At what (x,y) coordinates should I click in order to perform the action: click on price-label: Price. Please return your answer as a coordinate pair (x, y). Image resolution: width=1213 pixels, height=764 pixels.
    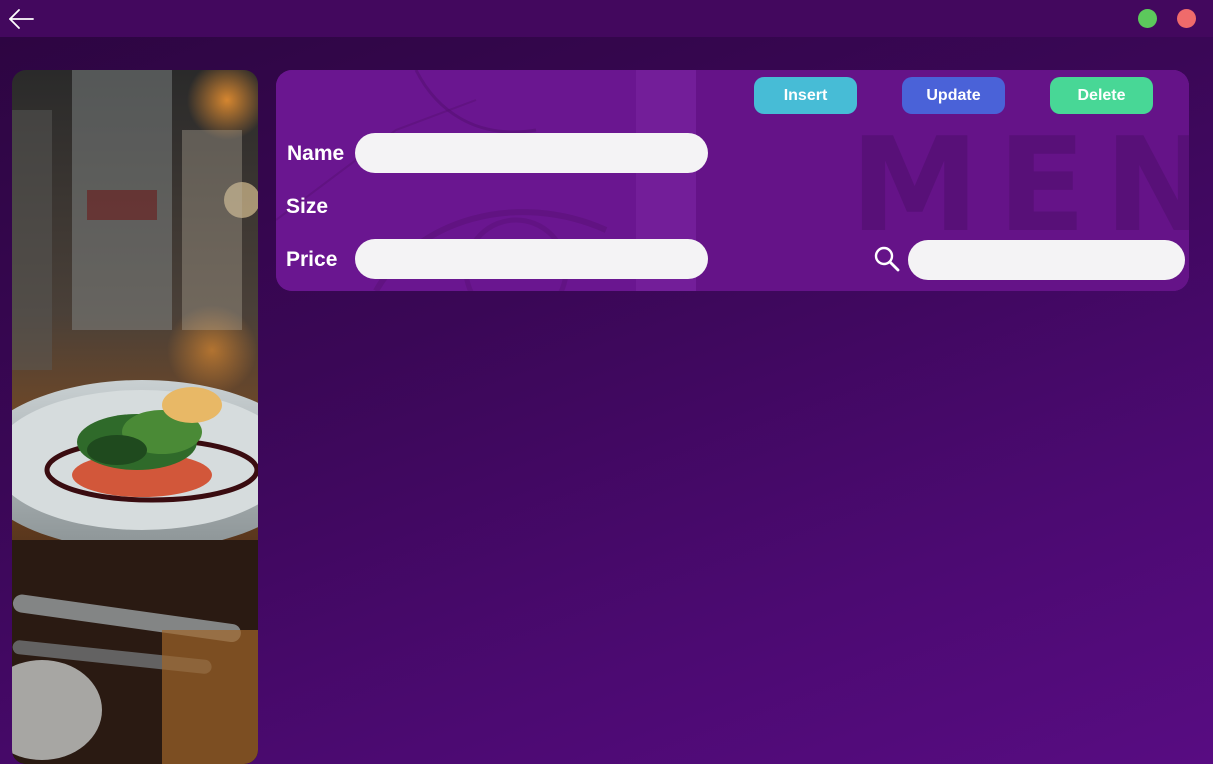
    Looking at the image, I should click on (312, 259).